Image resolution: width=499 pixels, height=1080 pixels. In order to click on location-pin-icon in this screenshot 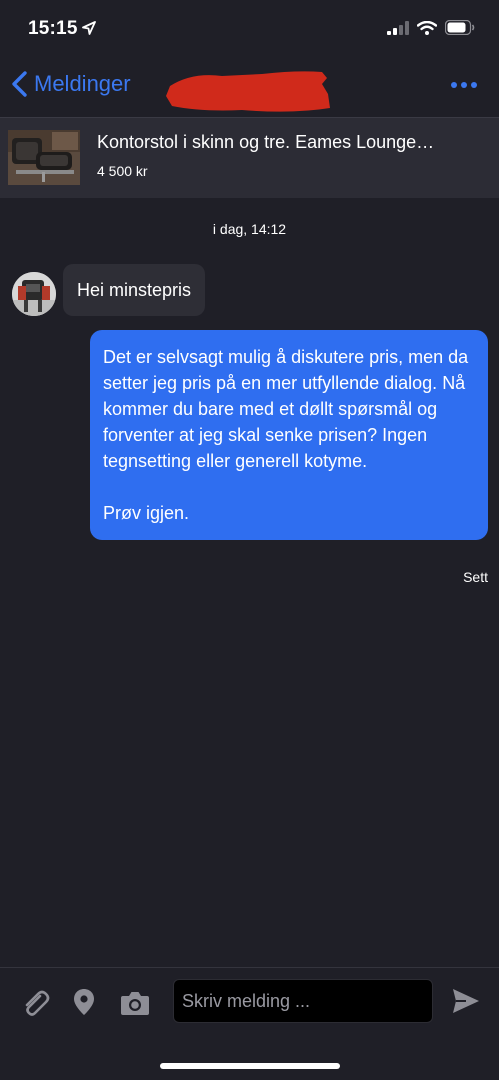, I will do `click(84, 1002)`.